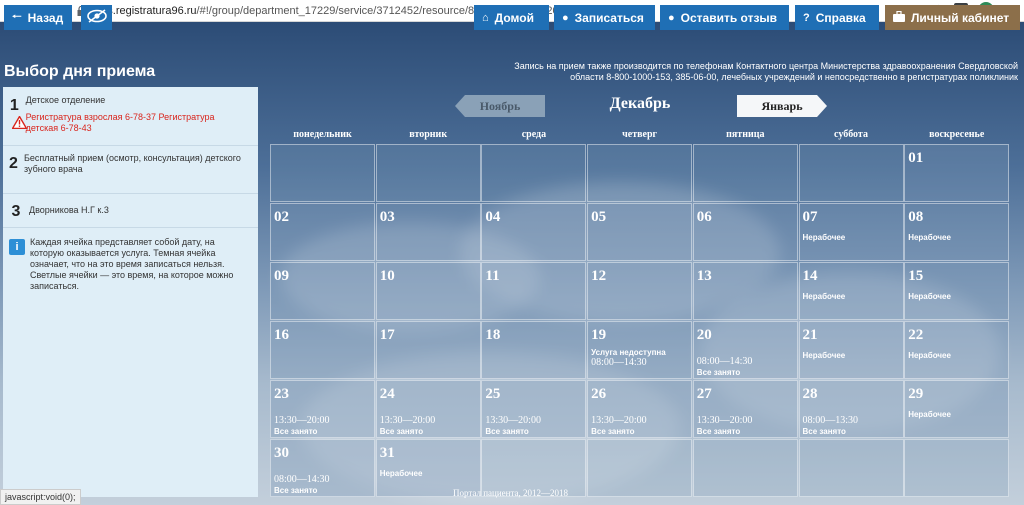  Describe the element at coordinates (957, 291) in the screenshot. I see `calendar-day-cell: 15 Нерабочее` at that location.